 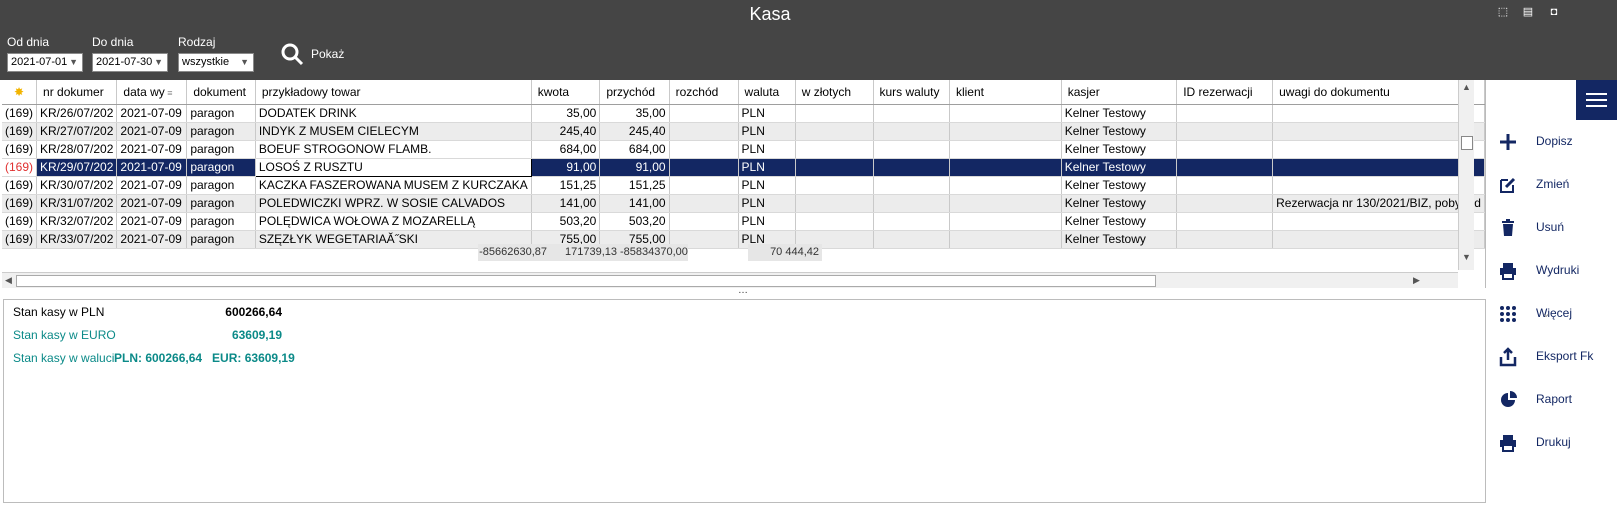 I want to click on item-cell: BOEUF STROGONOW FLAMB., so click(x=393, y=149).